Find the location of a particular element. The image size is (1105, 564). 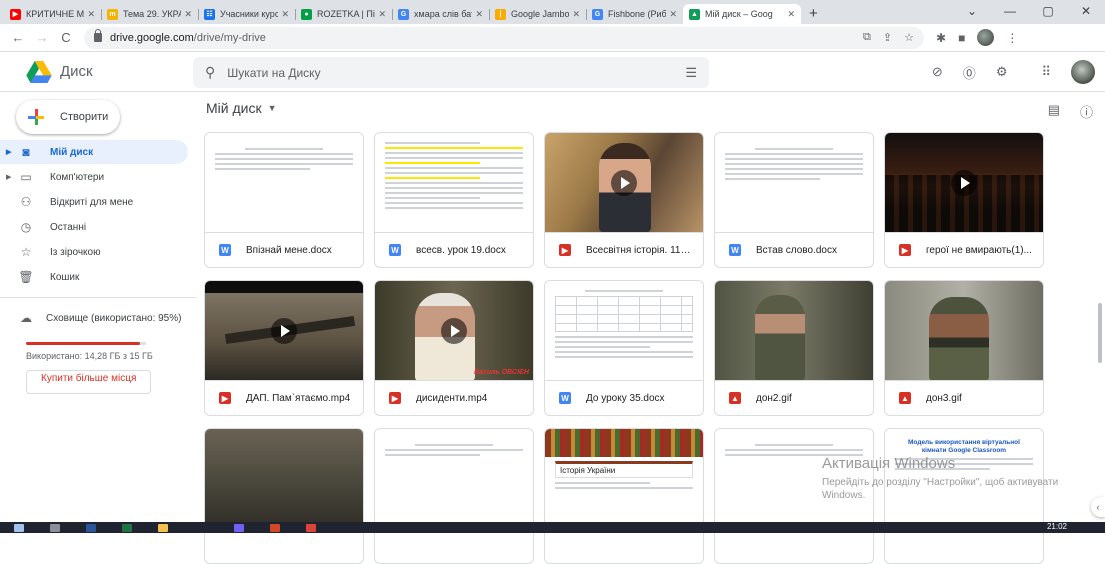

browser-tab: Gхмара слів батьк✕ is located at coordinates (440, 14).